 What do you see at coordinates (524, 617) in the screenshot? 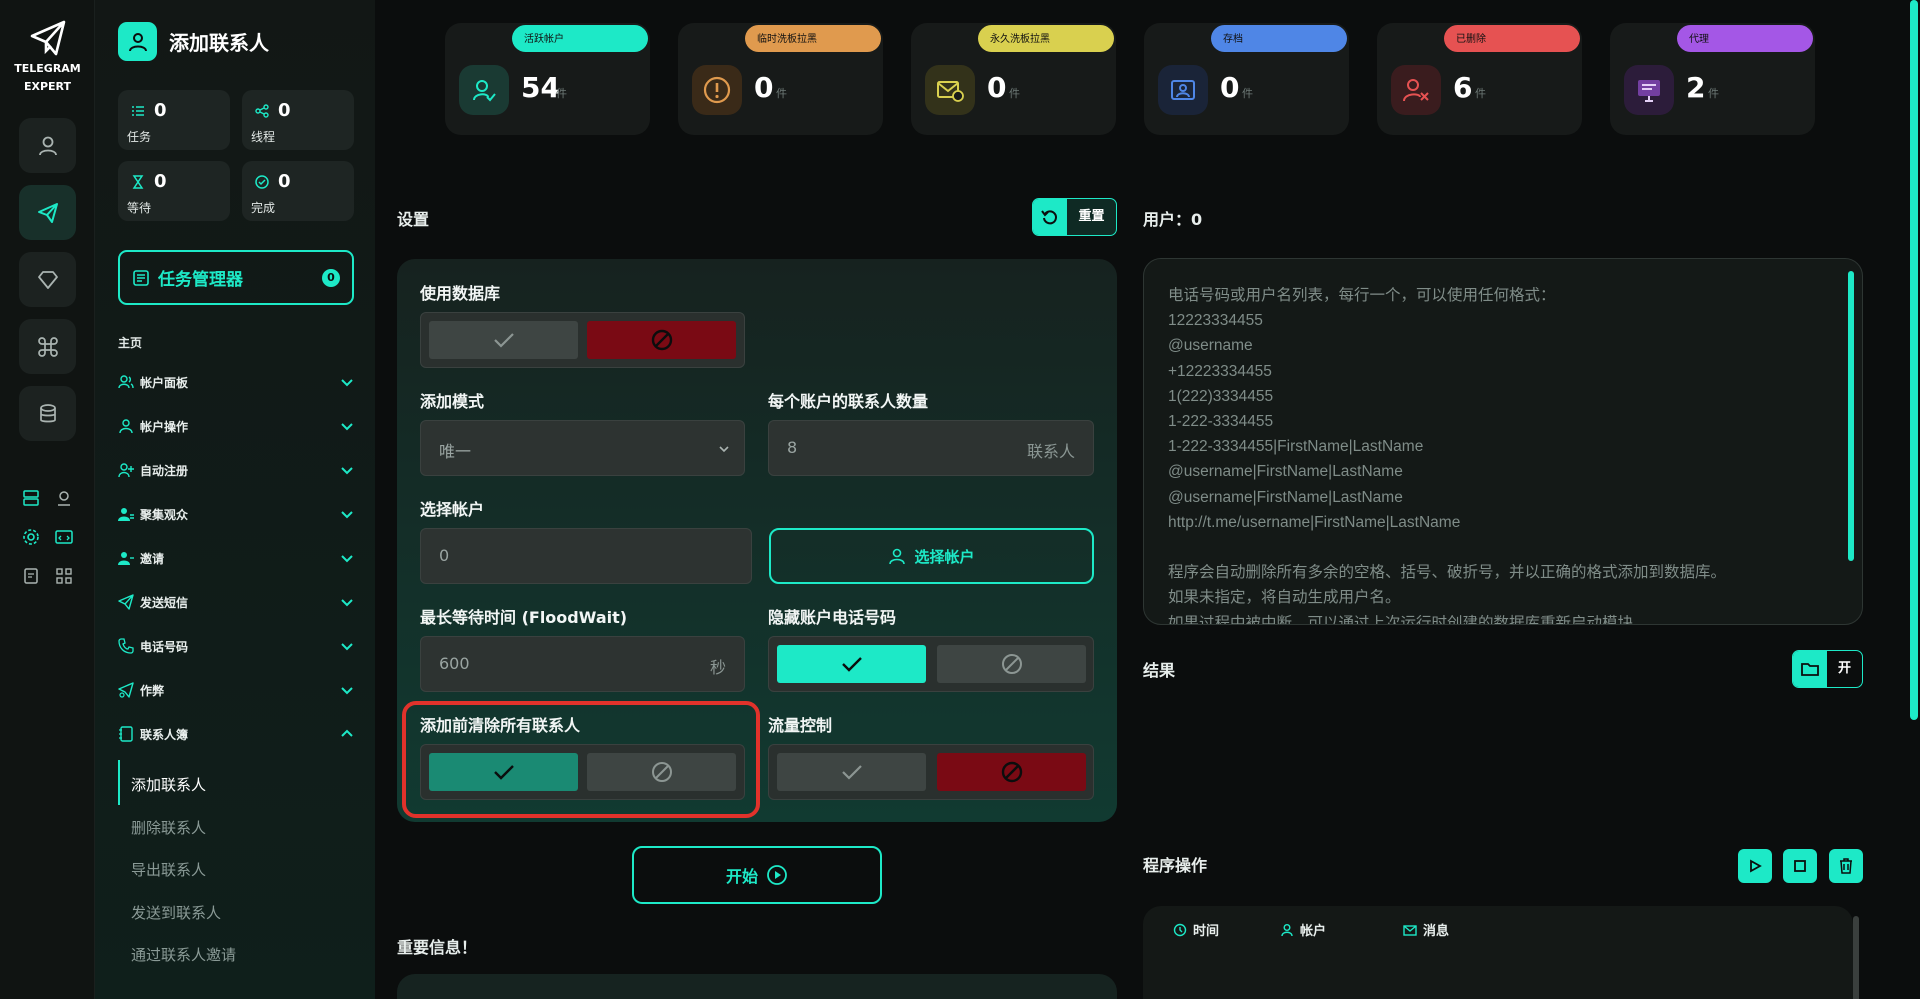
I see `floodwait-label: 最长等待时间 (FloodWait)` at bounding box center [524, 617].